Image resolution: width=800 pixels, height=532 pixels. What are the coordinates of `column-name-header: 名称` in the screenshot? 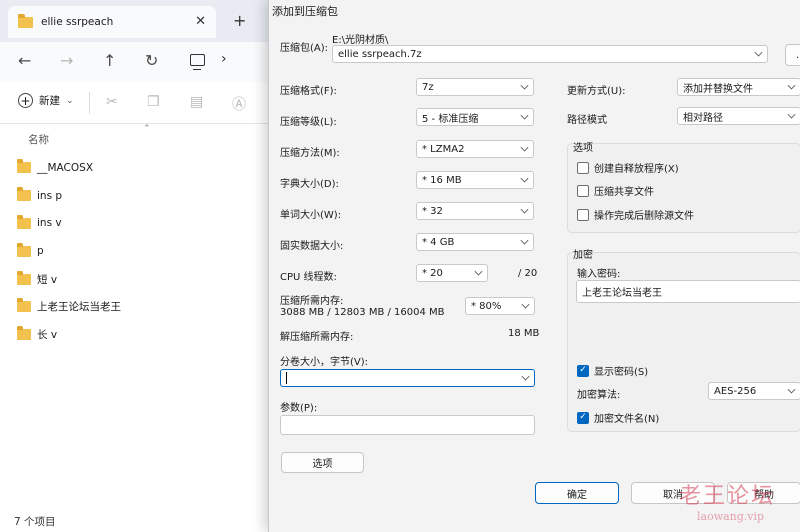 It's located at (38, 139).